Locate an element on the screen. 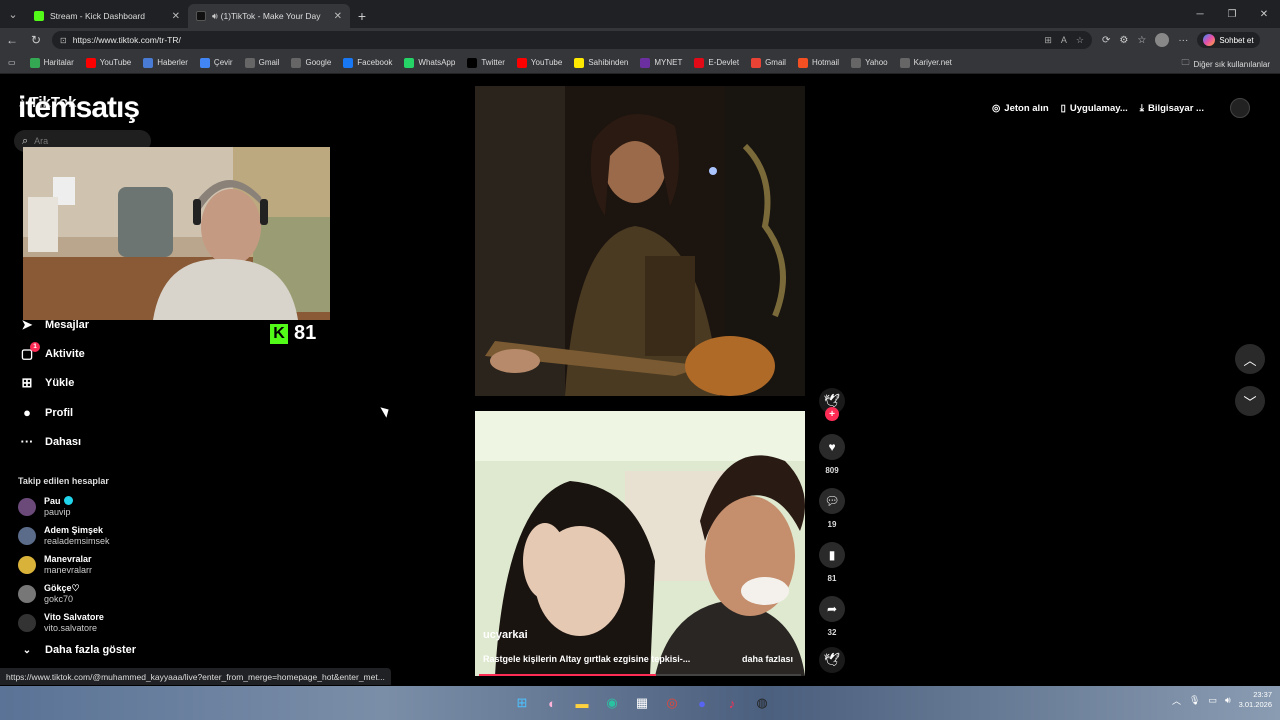 The width and height of the screenshot is (1280, 720). bookmark-icon: ▮ is located at coordinates (832, 555).